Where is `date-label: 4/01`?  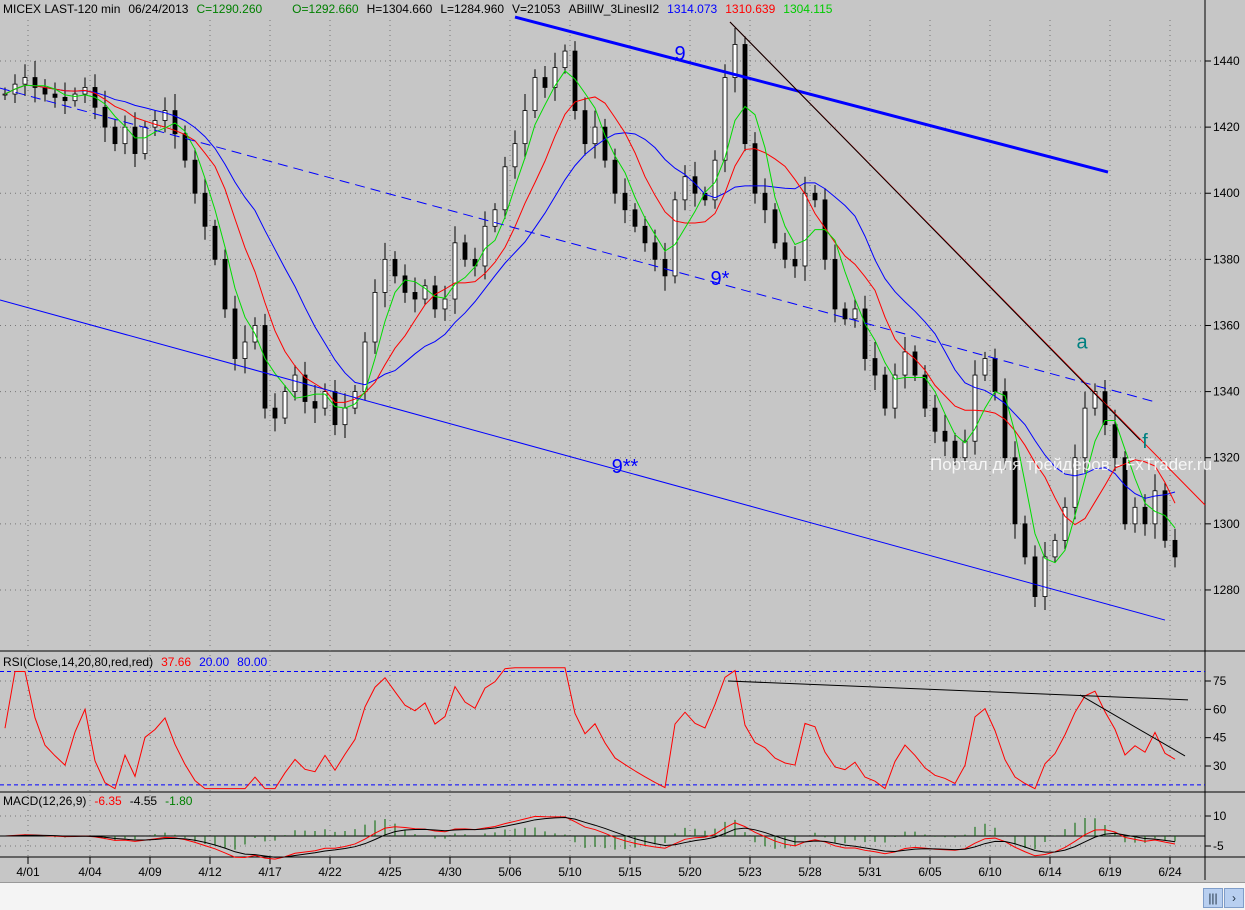 date-label: 4/01 is located at coordinates (28, 872).